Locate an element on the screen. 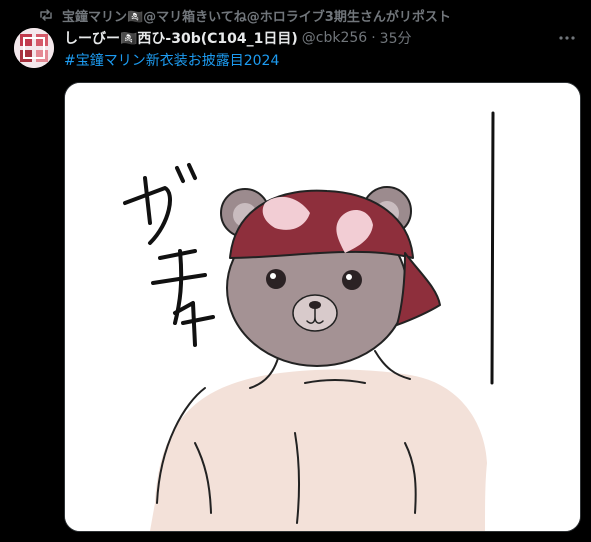  reposter-name: 宝鐘マリン🏴‍☠️@マリ箱きいてね@ホロライブ3期生さん is located at coordinates (224, 15).